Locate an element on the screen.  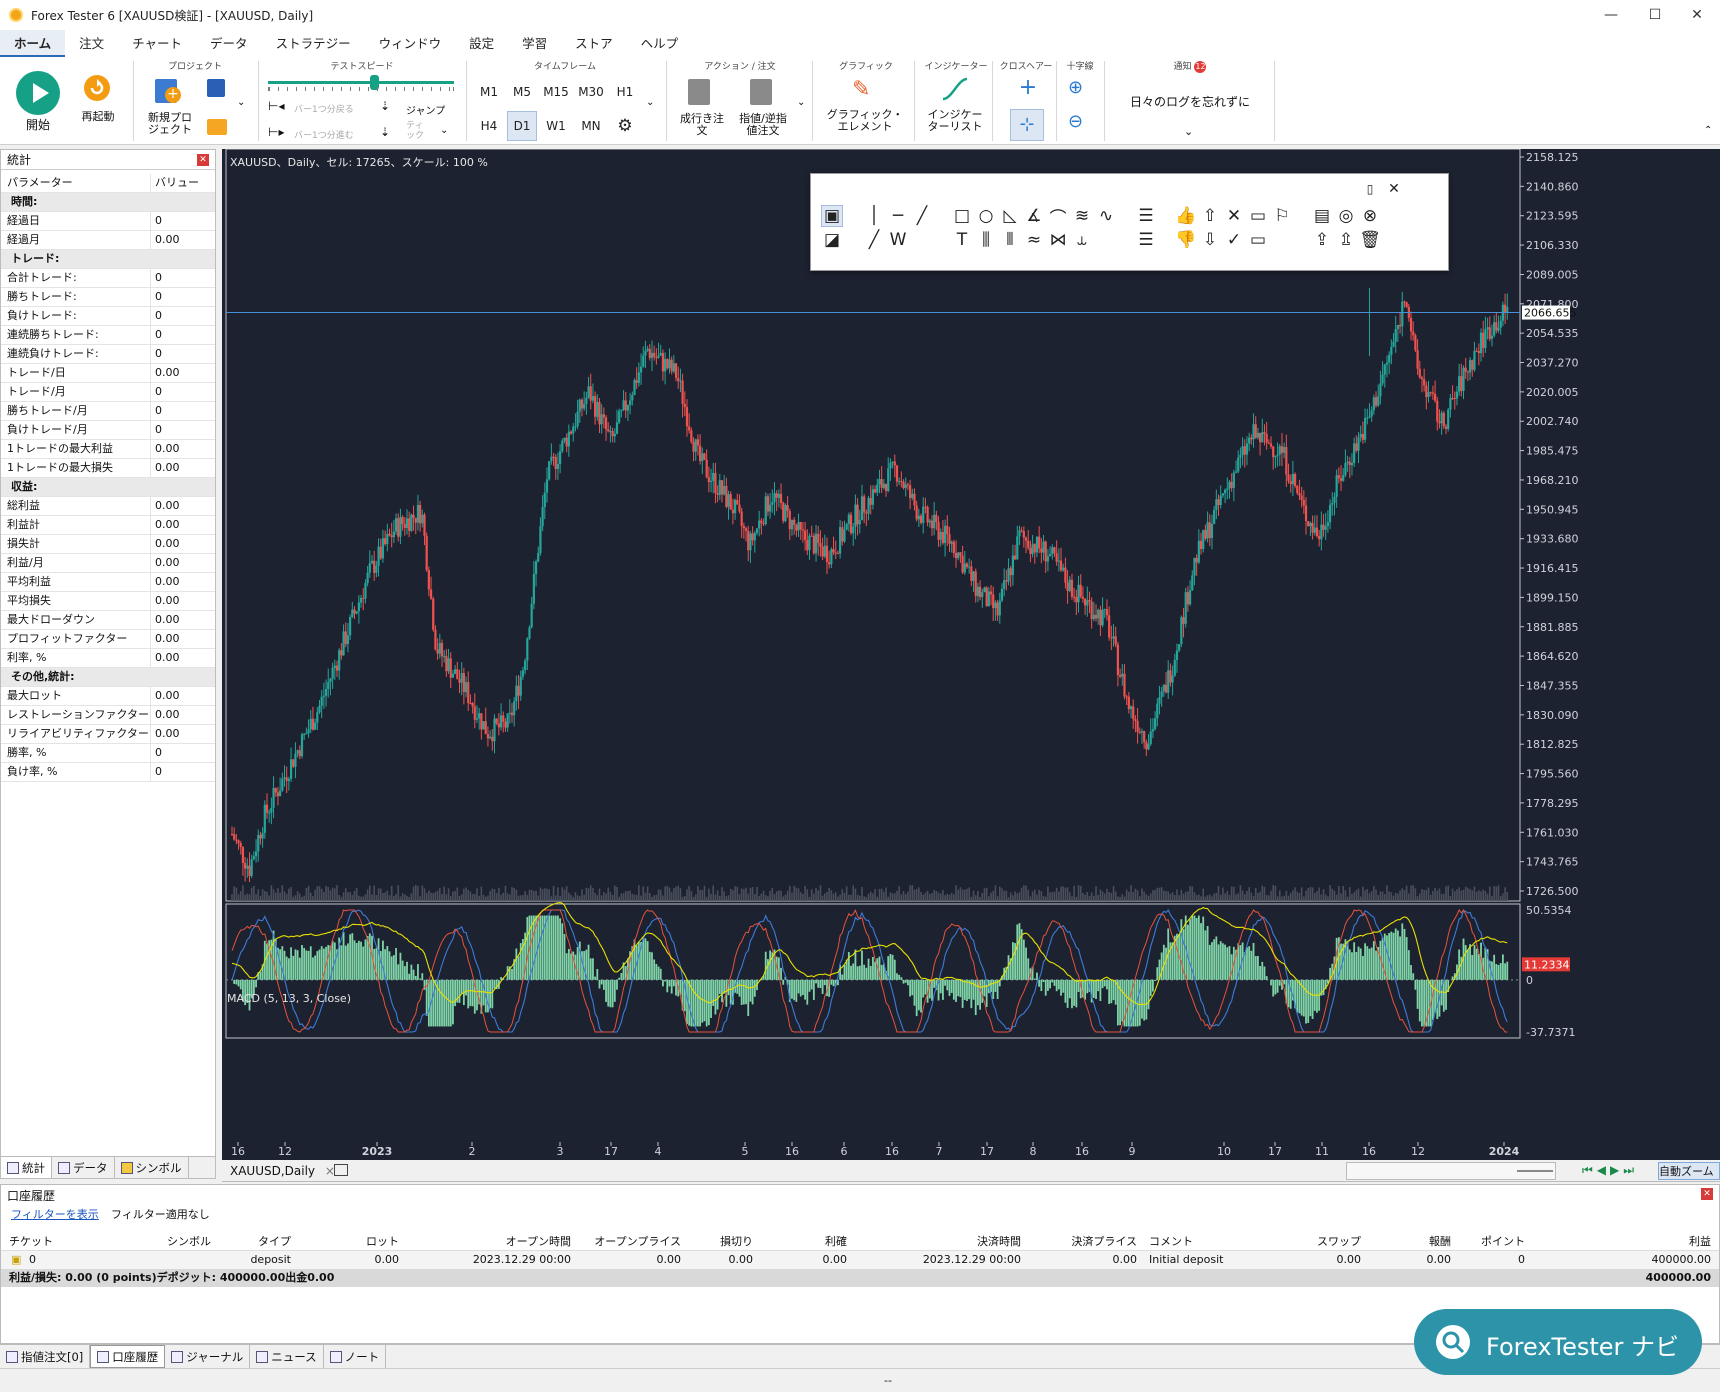
target-icon: ◎ is located at coordinates (1346, 216).